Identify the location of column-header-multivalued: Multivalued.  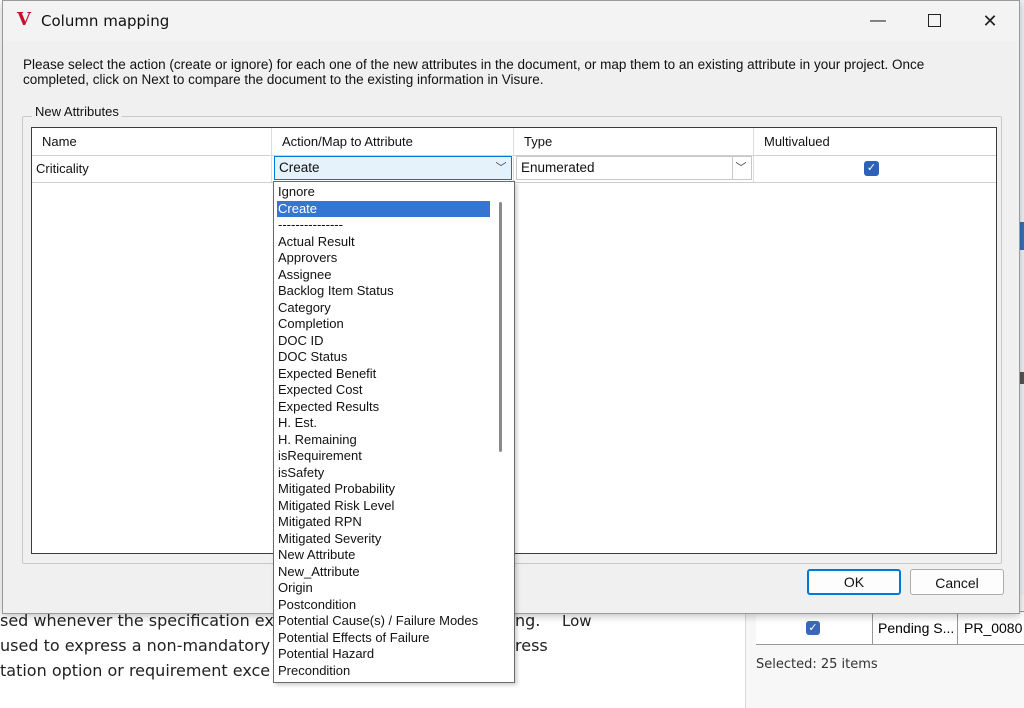
(875, 141).